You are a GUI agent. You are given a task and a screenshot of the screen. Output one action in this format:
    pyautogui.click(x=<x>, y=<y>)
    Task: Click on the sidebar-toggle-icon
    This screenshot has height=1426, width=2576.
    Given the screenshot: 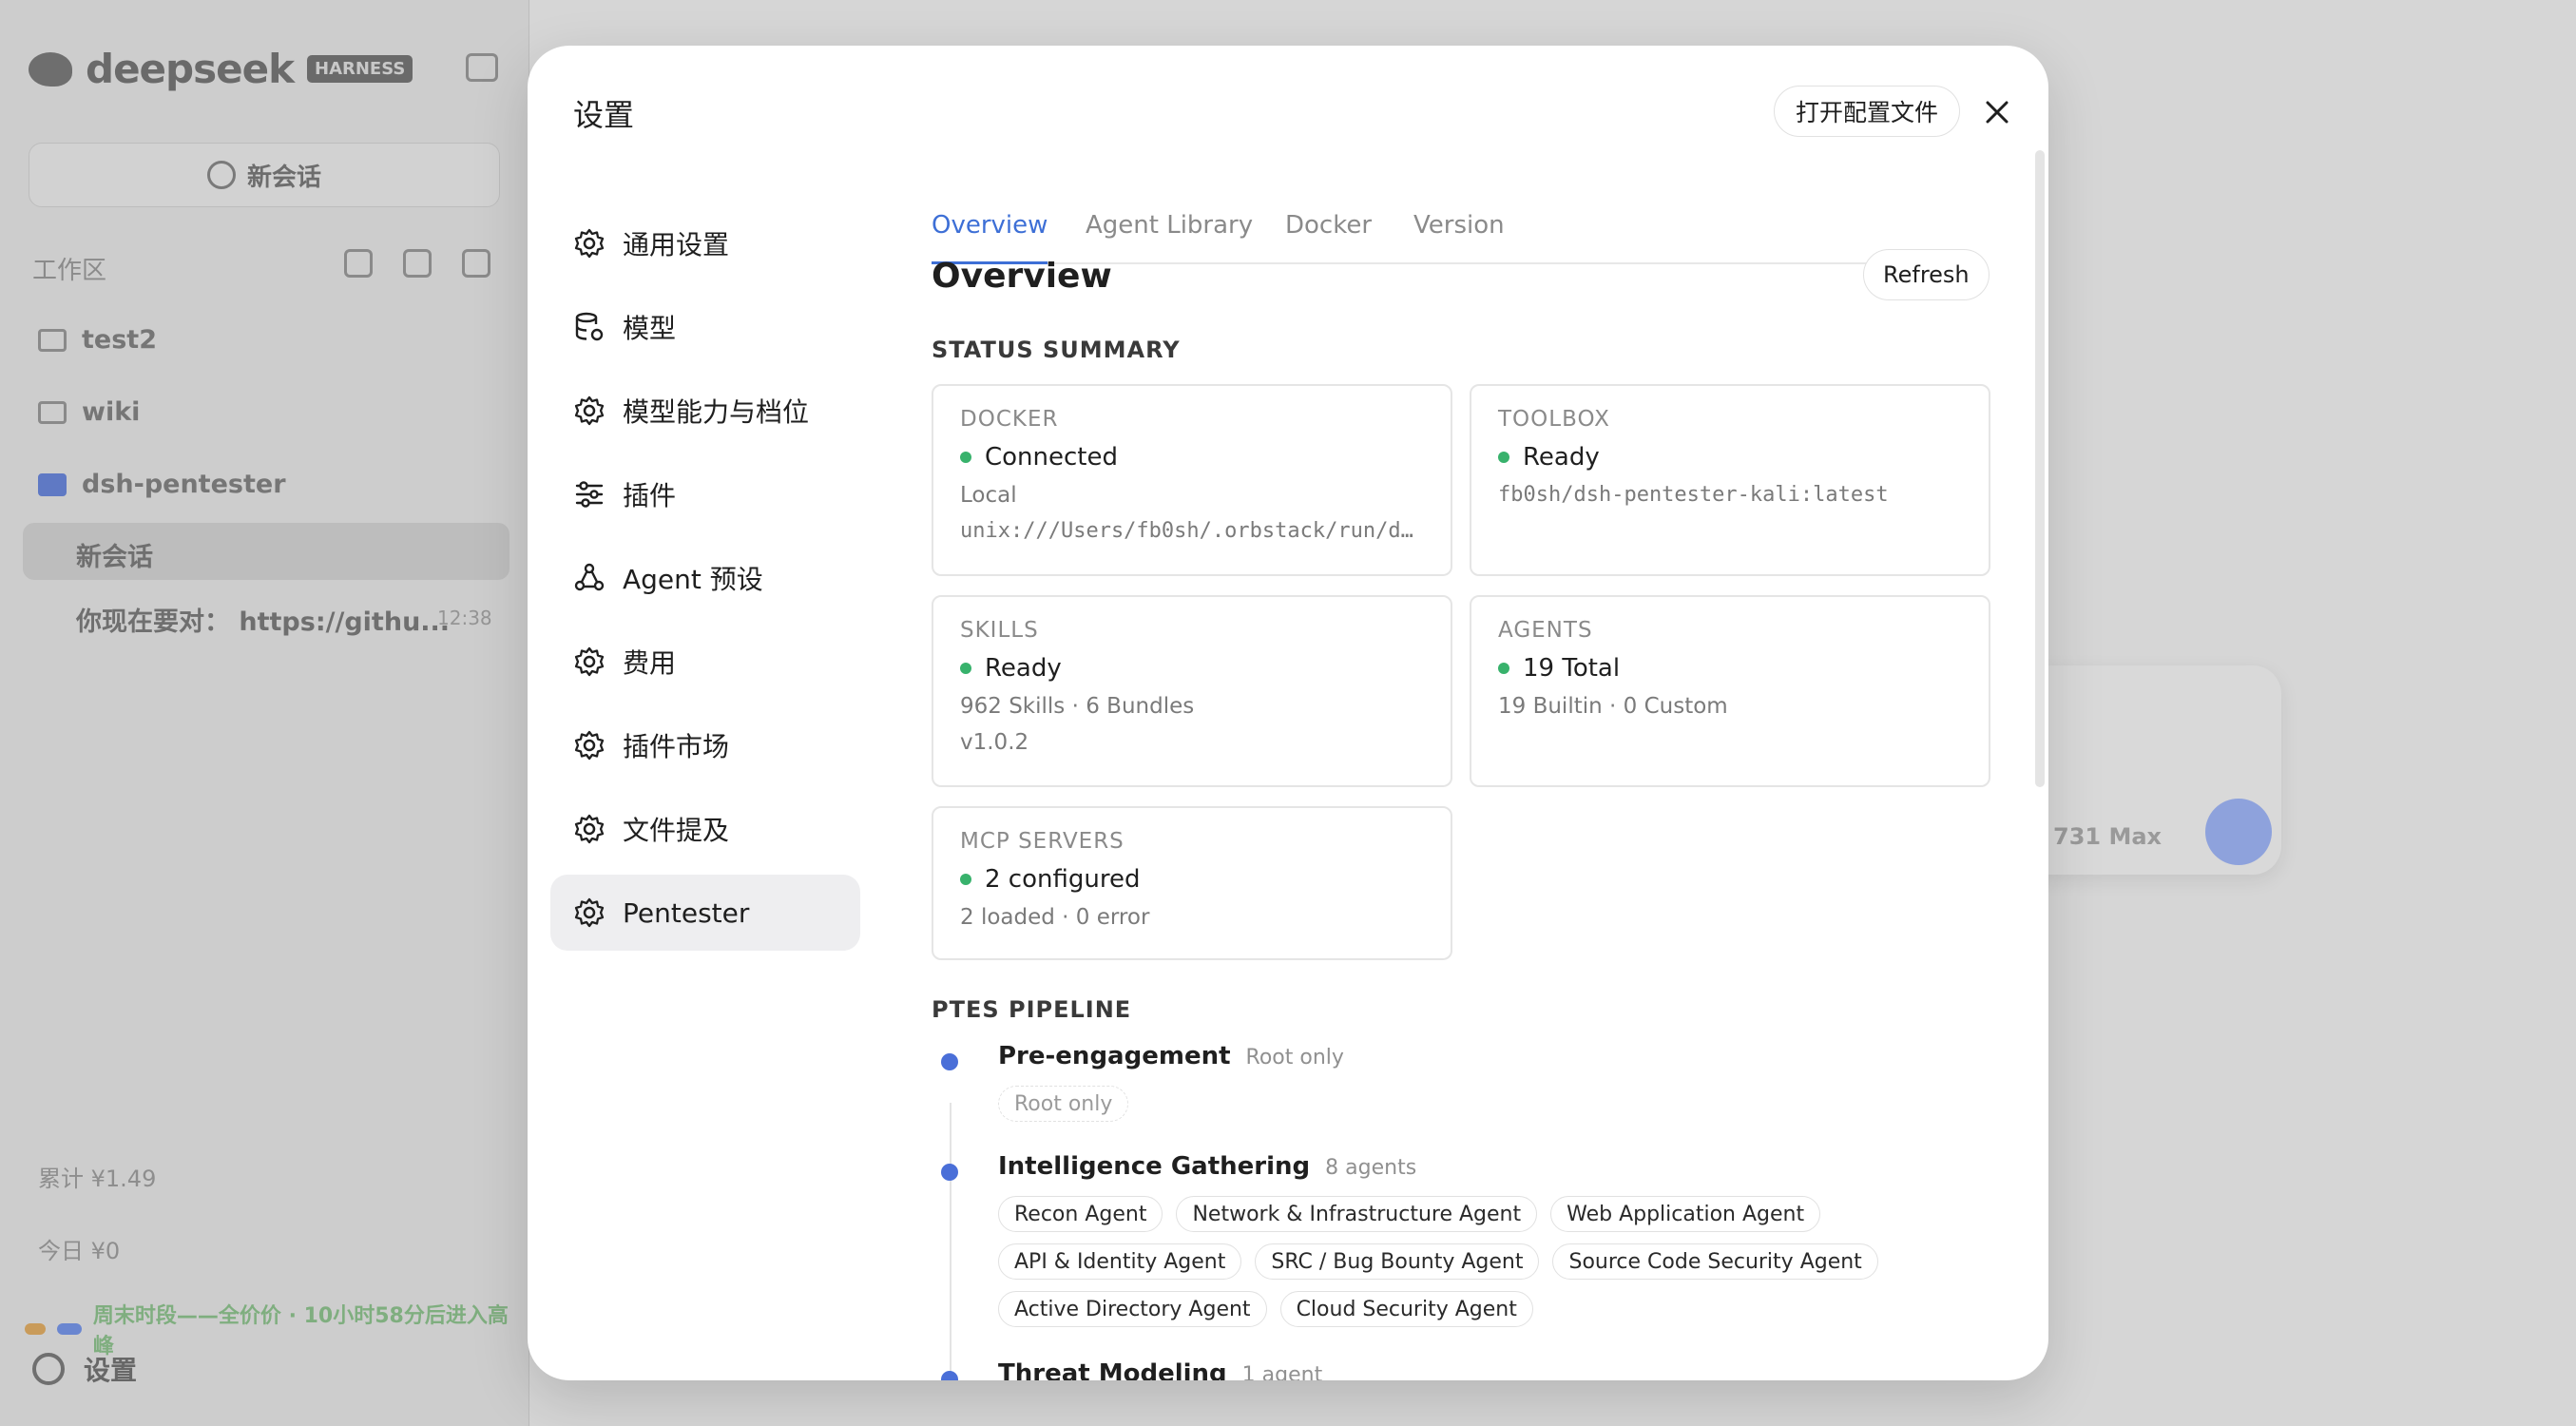 What is the action you would take?
    pyautogui.click(x=482, y=67)
    